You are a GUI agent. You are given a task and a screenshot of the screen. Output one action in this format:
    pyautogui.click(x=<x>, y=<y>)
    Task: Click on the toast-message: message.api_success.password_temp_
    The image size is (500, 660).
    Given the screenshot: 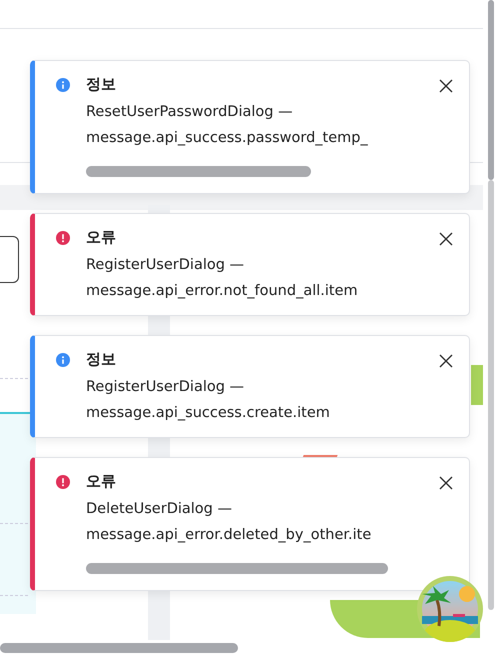 What is the action you would take?
    pyautogui.click(x=227, y=138)
    